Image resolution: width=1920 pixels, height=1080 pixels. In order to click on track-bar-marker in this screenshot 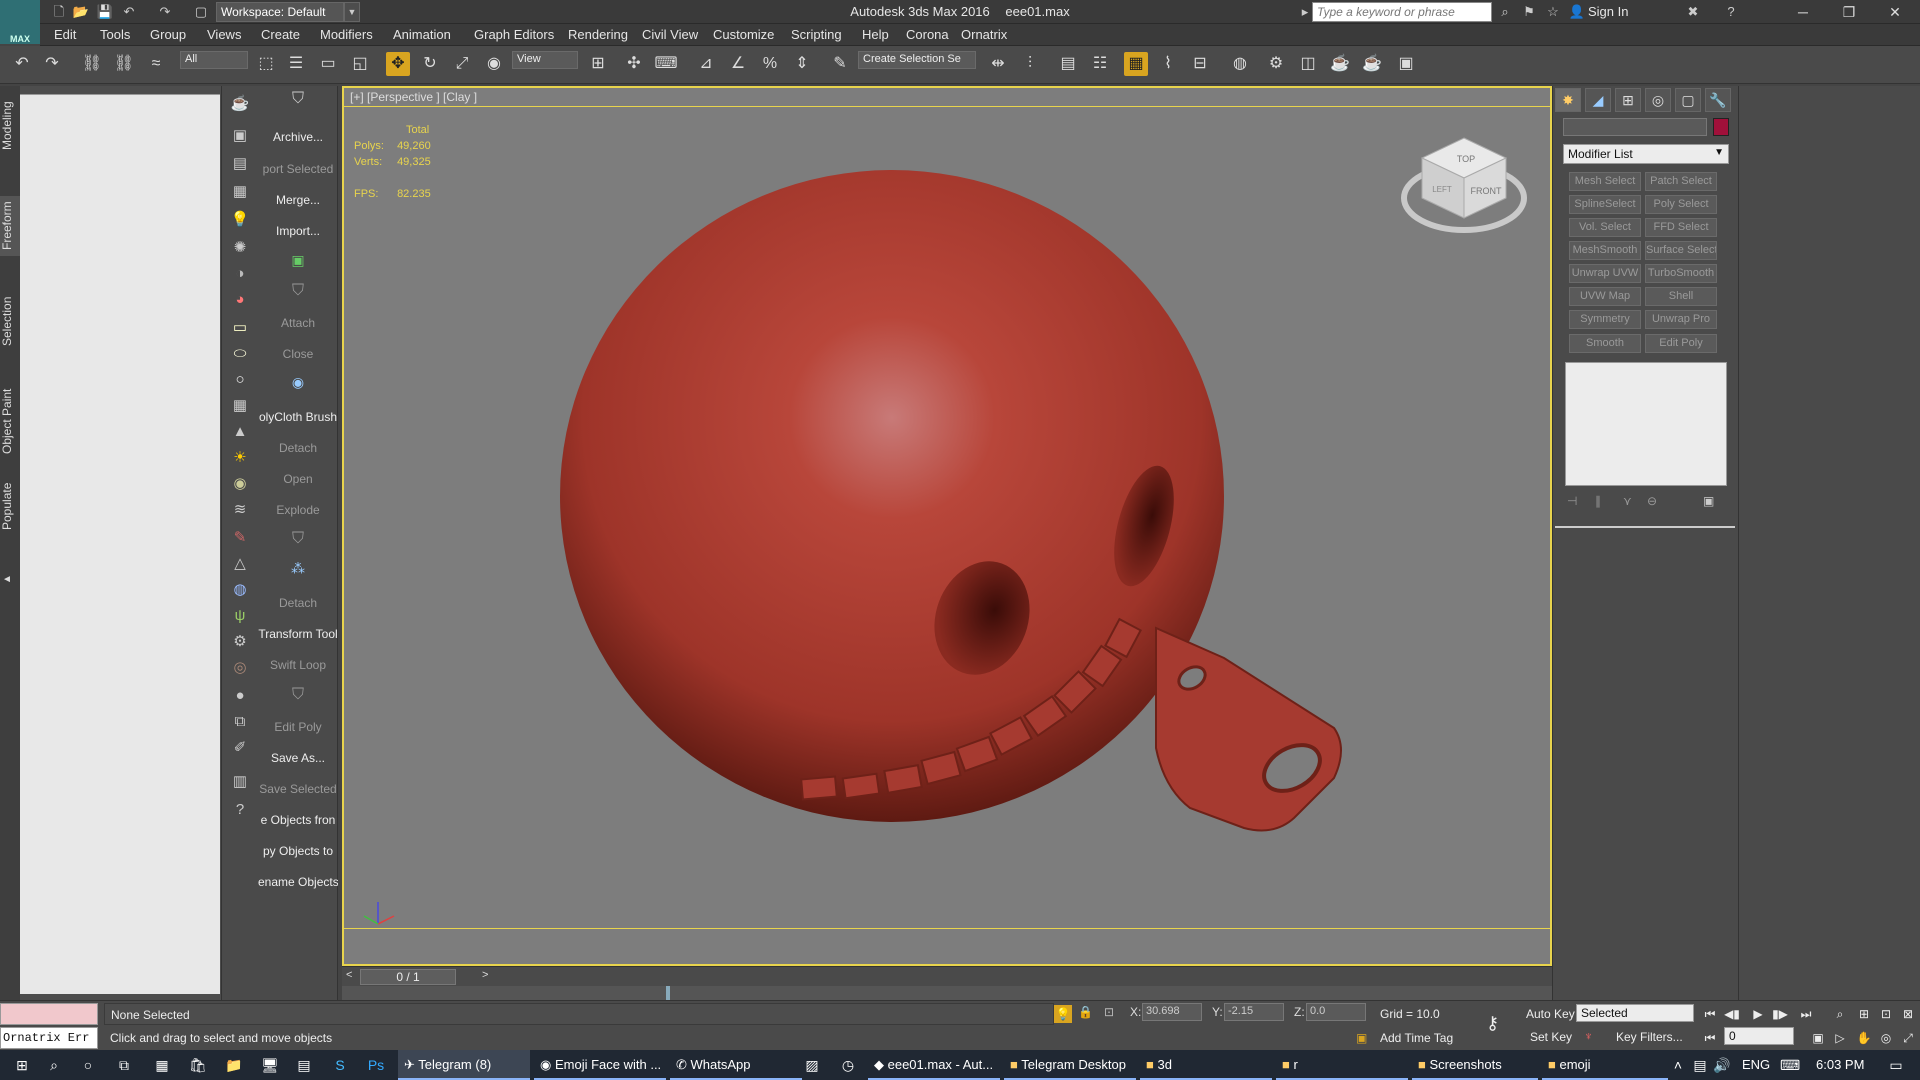, I will do `click(668, 993)`.